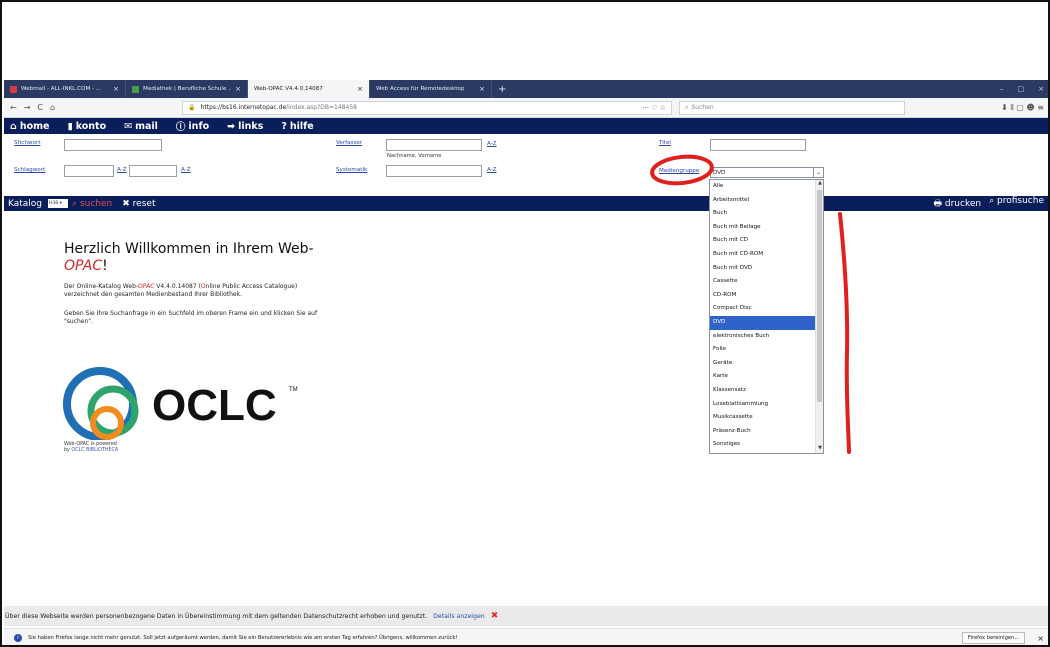 This screenshot has height=647, width=1050. Describe the element at coordinates (654, 108) in the screenshot. I see `url-actions: ··· ♡ ☆` at that location.